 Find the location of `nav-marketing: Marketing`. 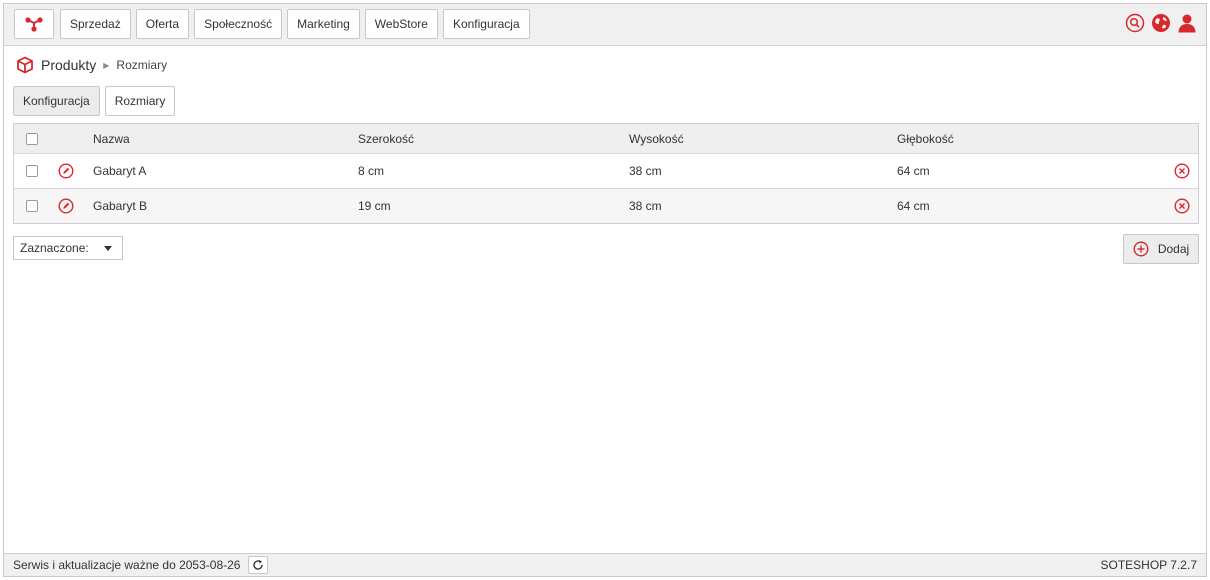

nav-marketing: Marketing is located at coordinates (323, 24).